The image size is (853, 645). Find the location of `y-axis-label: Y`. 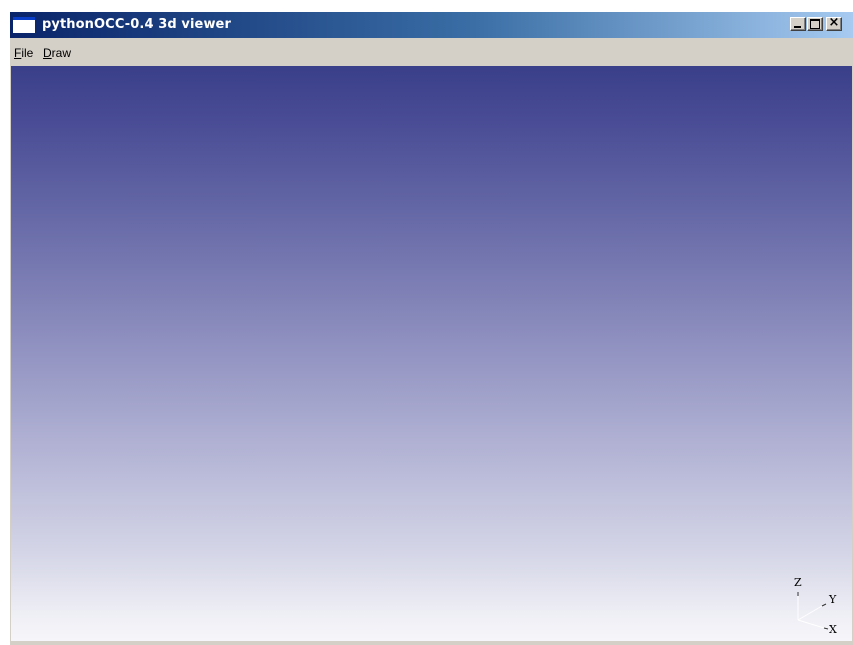

y-axis-label: Y is located at coordinates (832, 599).